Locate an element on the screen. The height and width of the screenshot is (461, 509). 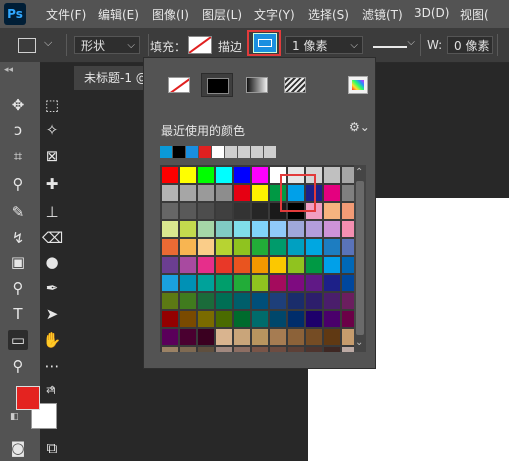
frame-tool-icon: ⊠ is located at coordinates (52, 156).